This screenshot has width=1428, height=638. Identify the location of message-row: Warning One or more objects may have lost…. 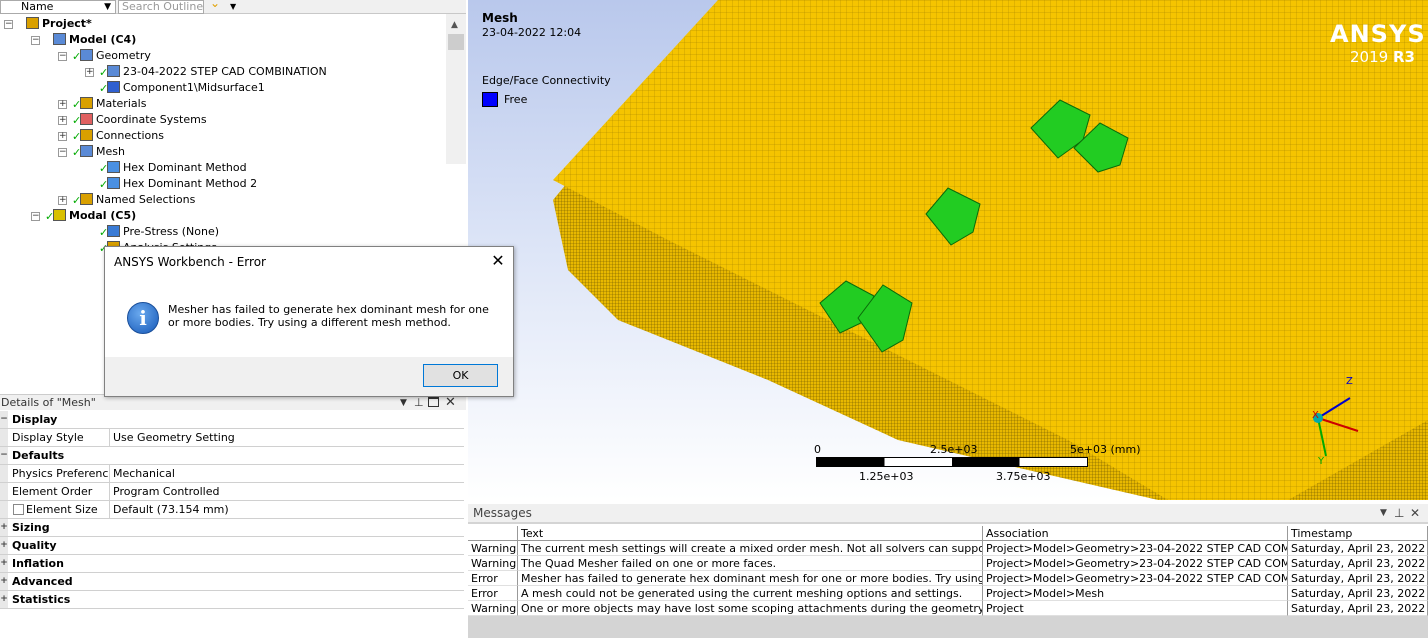
(948, 608).